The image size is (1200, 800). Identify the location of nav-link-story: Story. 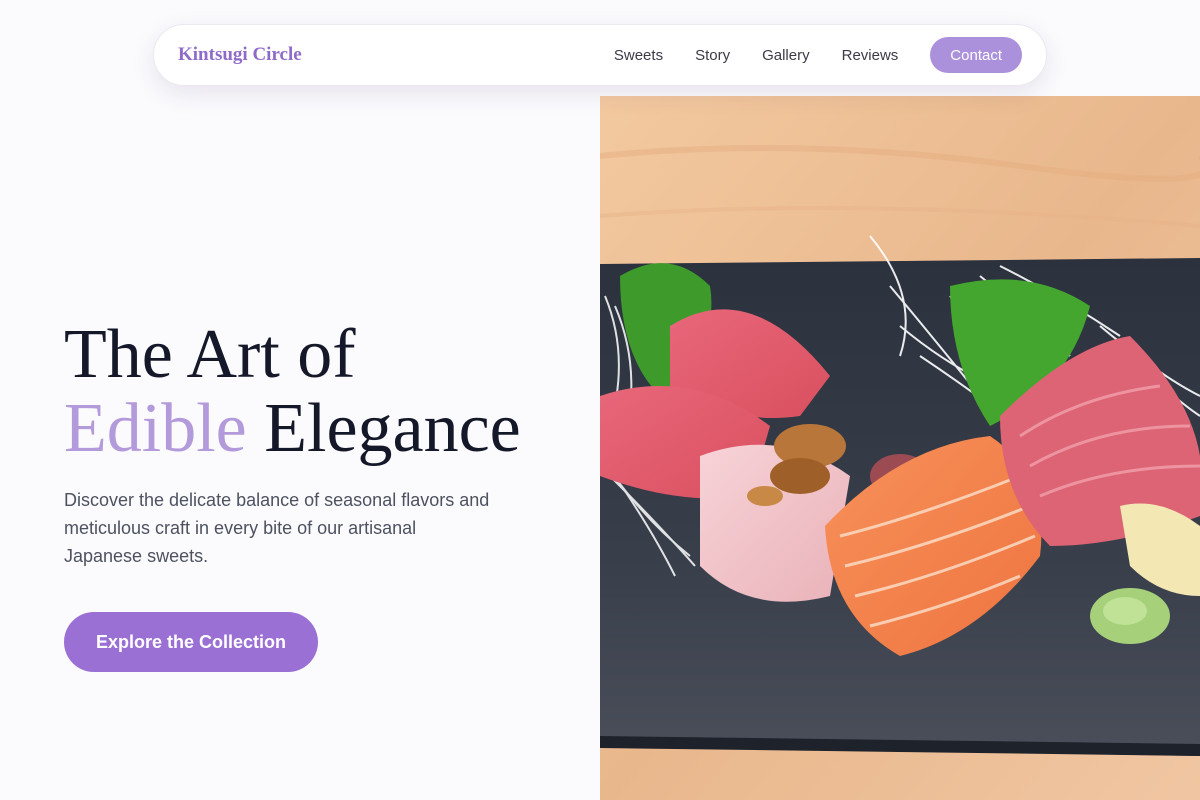
(712, 55).